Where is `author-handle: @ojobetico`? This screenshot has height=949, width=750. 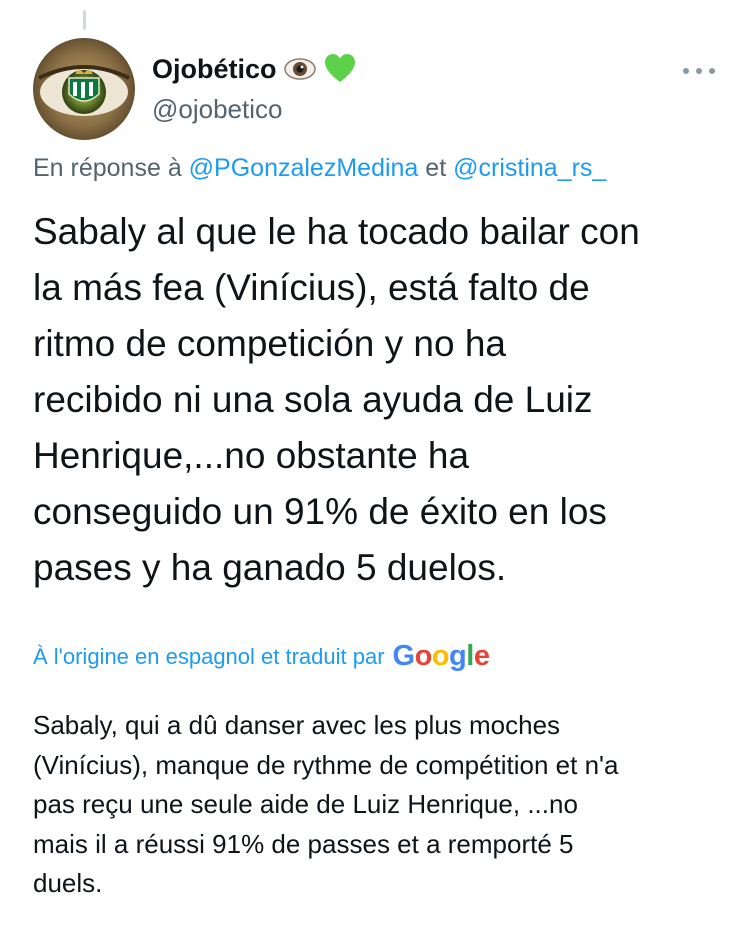 author-handle: @ojobetico is located at coordinates (217, 109).